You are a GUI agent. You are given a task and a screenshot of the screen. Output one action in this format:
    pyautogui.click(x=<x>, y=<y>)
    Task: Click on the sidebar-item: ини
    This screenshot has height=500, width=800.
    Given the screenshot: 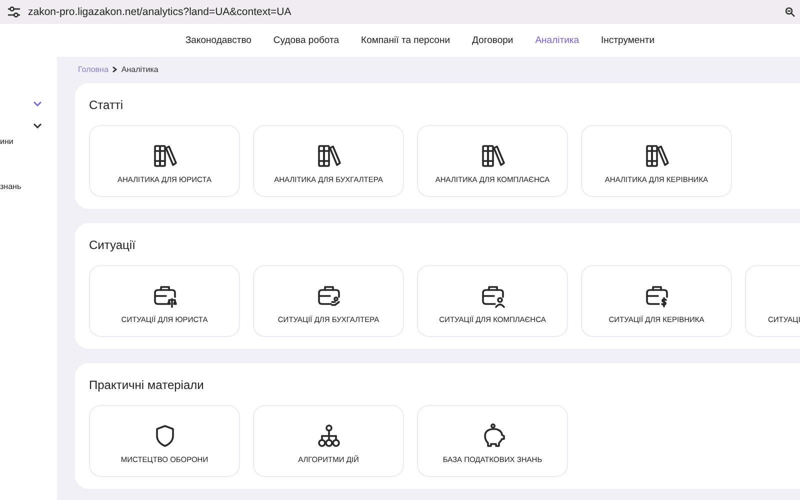 What is the action you would take?
    pyautogui.click(x=7, y=141)
    